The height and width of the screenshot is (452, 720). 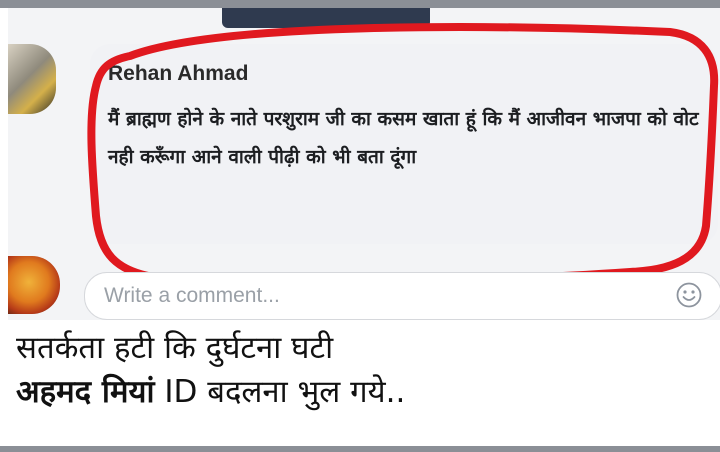 What do you see at coordinates (34, 285) in the screenshot?
I see `current-user-avatar` at bounding box center [34, 285].